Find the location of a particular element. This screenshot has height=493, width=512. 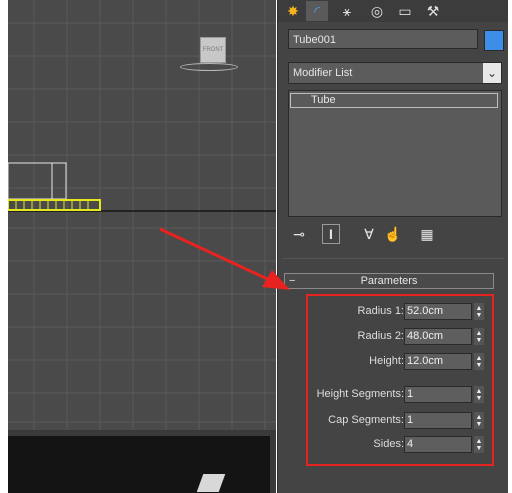

small-cube-icon is located at coordinates (211, 483).